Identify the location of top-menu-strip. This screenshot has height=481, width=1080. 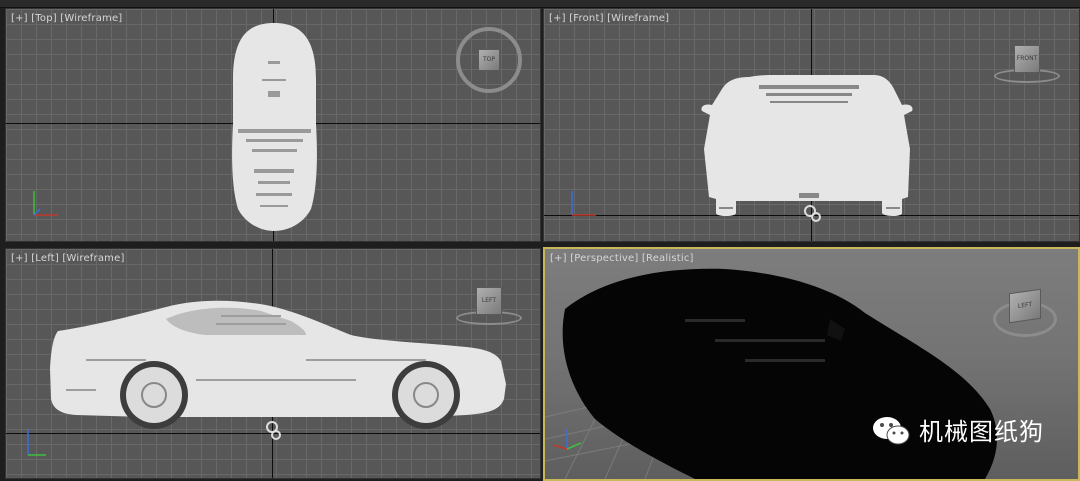
(540, 4).